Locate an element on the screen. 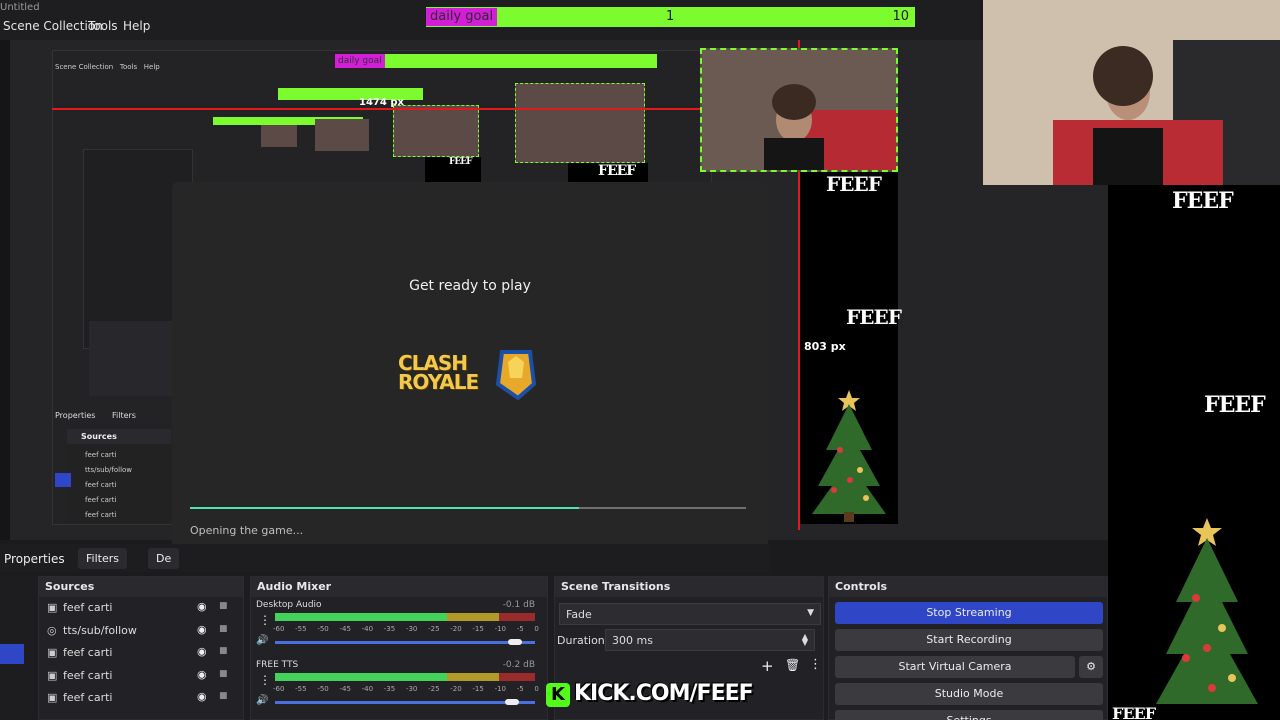  channel-name: Desktop Audio is located at coordinates (289, 605).